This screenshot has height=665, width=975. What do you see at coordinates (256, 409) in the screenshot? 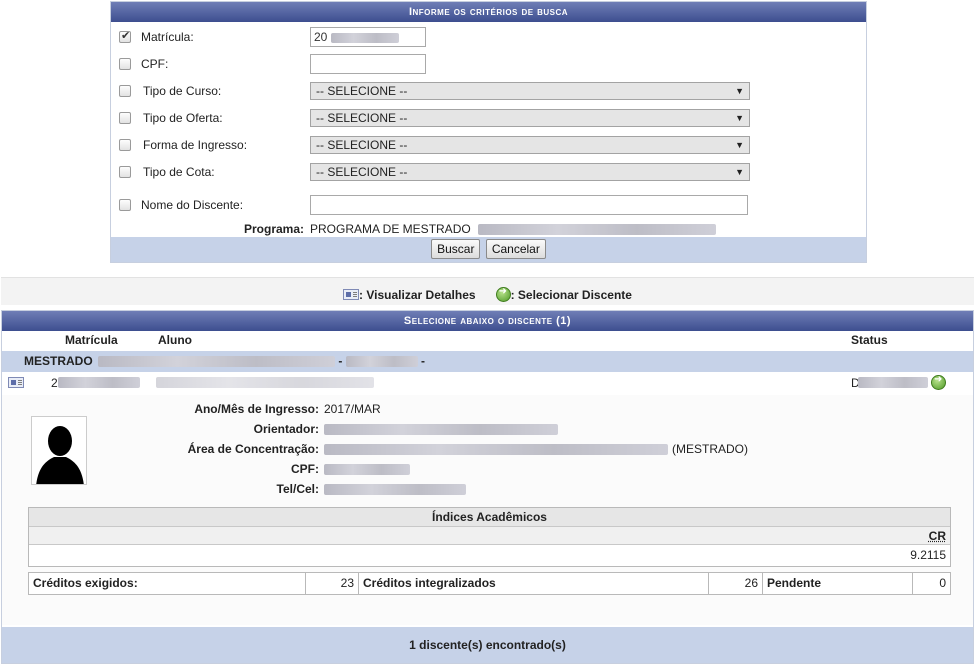
I see `ingresso-label: Ano/Mês de Ingresso:` at bounding box center [256, 409].